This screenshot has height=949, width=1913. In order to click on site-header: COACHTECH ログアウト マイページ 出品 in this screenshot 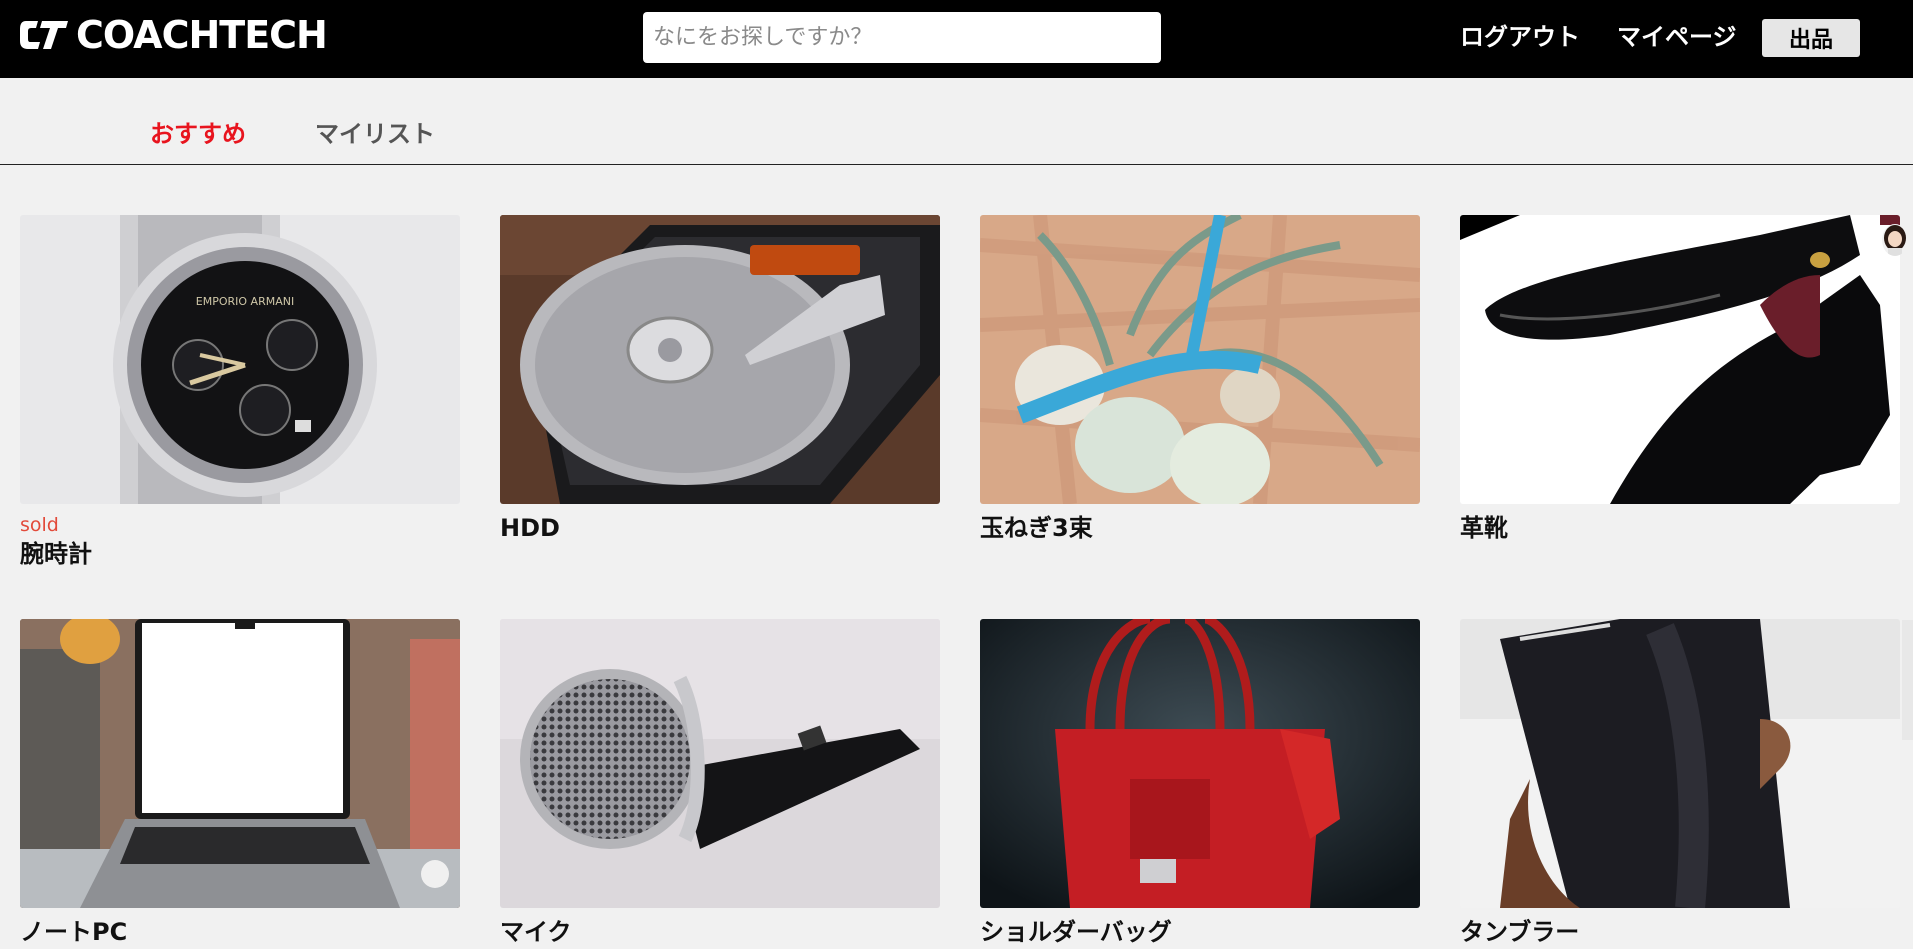, I will do `click(956, 39)`.